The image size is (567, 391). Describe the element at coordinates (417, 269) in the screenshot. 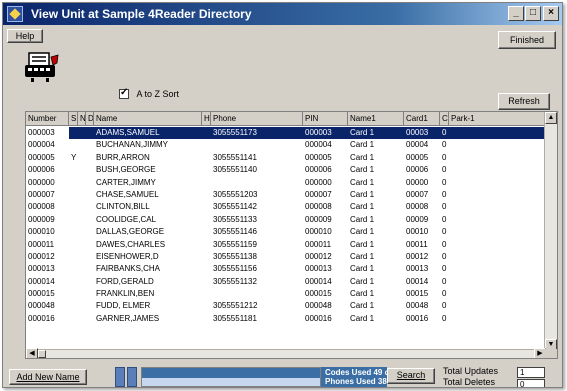

I see `cell-card1: 00013` at that location.